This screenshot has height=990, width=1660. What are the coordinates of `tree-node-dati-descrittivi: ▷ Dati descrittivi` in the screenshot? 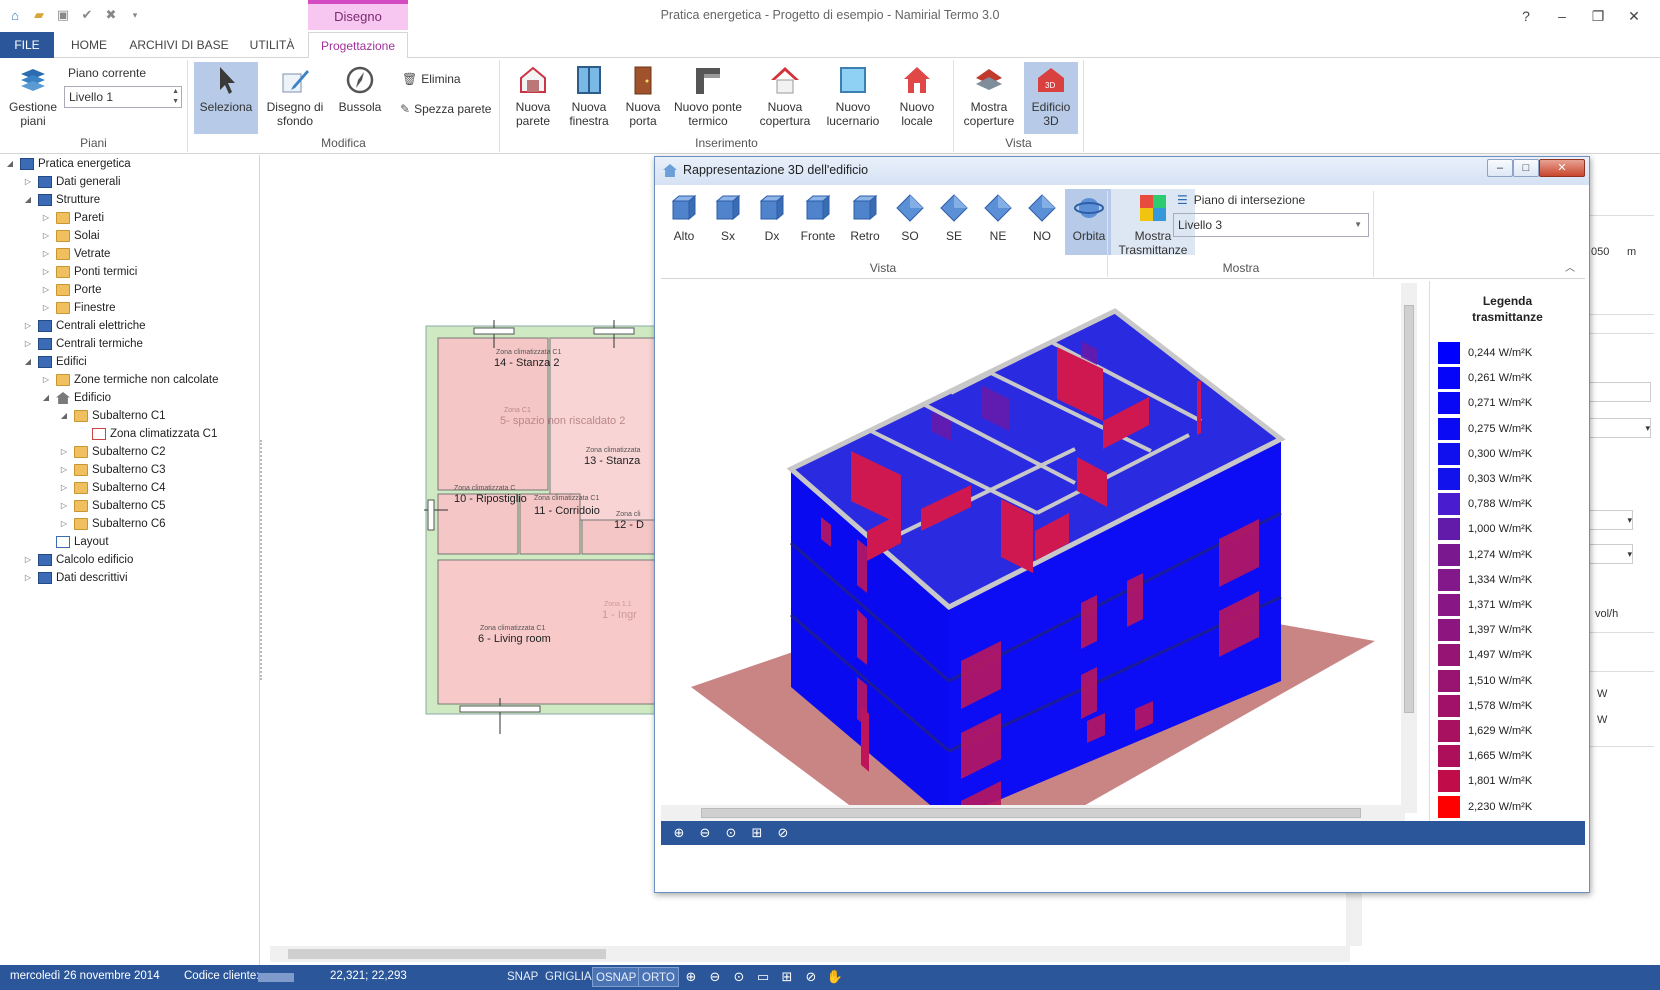 It's located at (75, 578).